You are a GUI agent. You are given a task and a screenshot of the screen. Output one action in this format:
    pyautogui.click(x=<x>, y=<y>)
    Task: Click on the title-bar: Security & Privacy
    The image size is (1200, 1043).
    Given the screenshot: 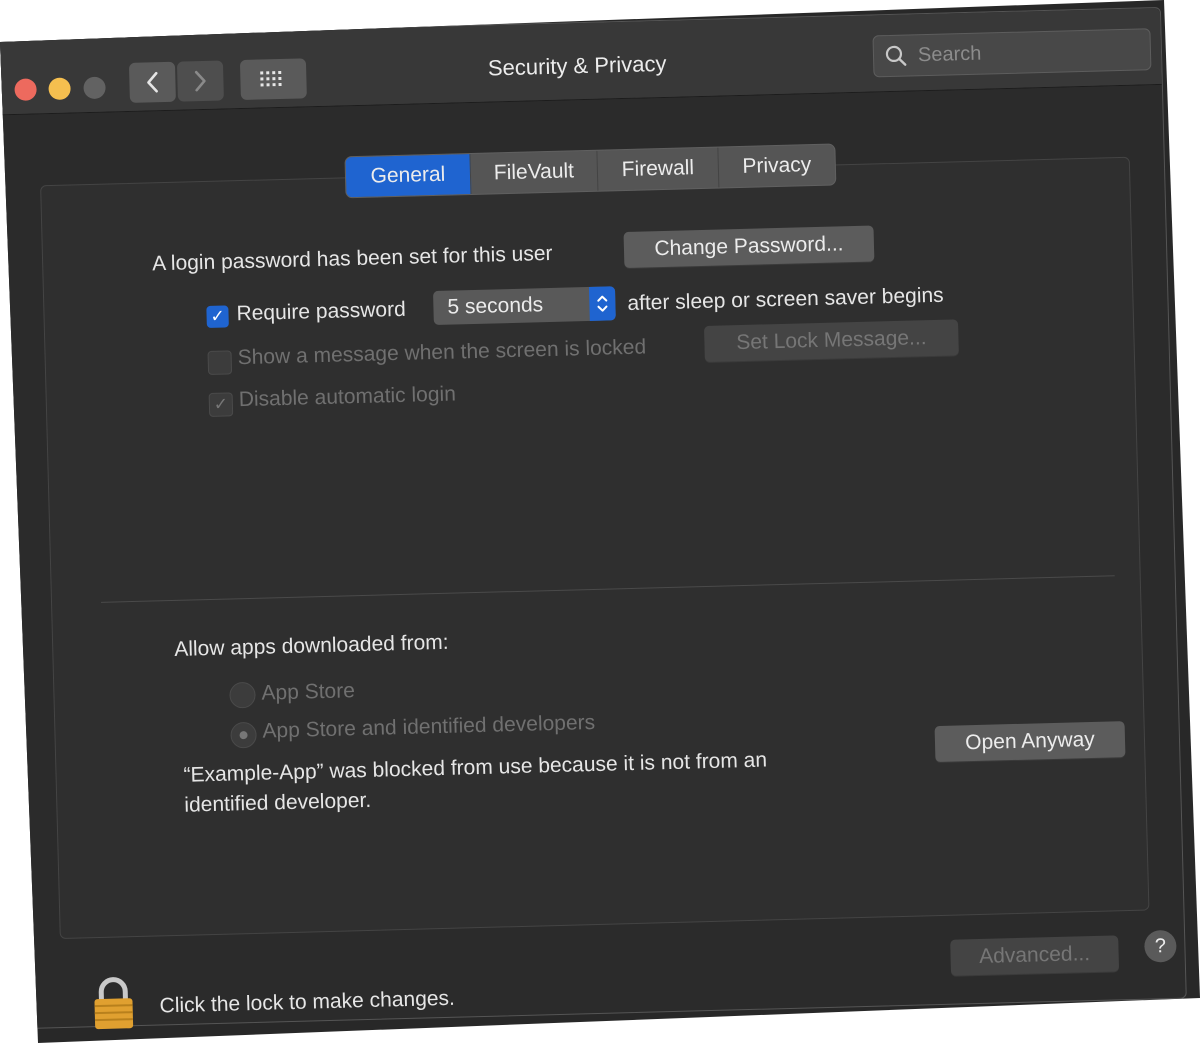 What is the action you would take?
    pyautogui.click(x=581, y=61)
    